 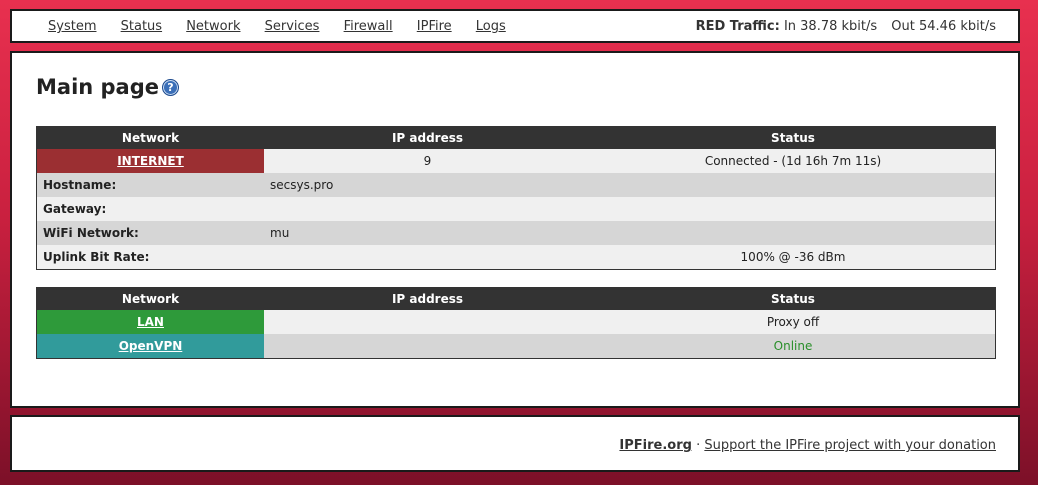 What do you see at coordinates (434, 26) in the screenshot?
I see `menu-ipfire: IPFire` at bounding box center [434, 26].